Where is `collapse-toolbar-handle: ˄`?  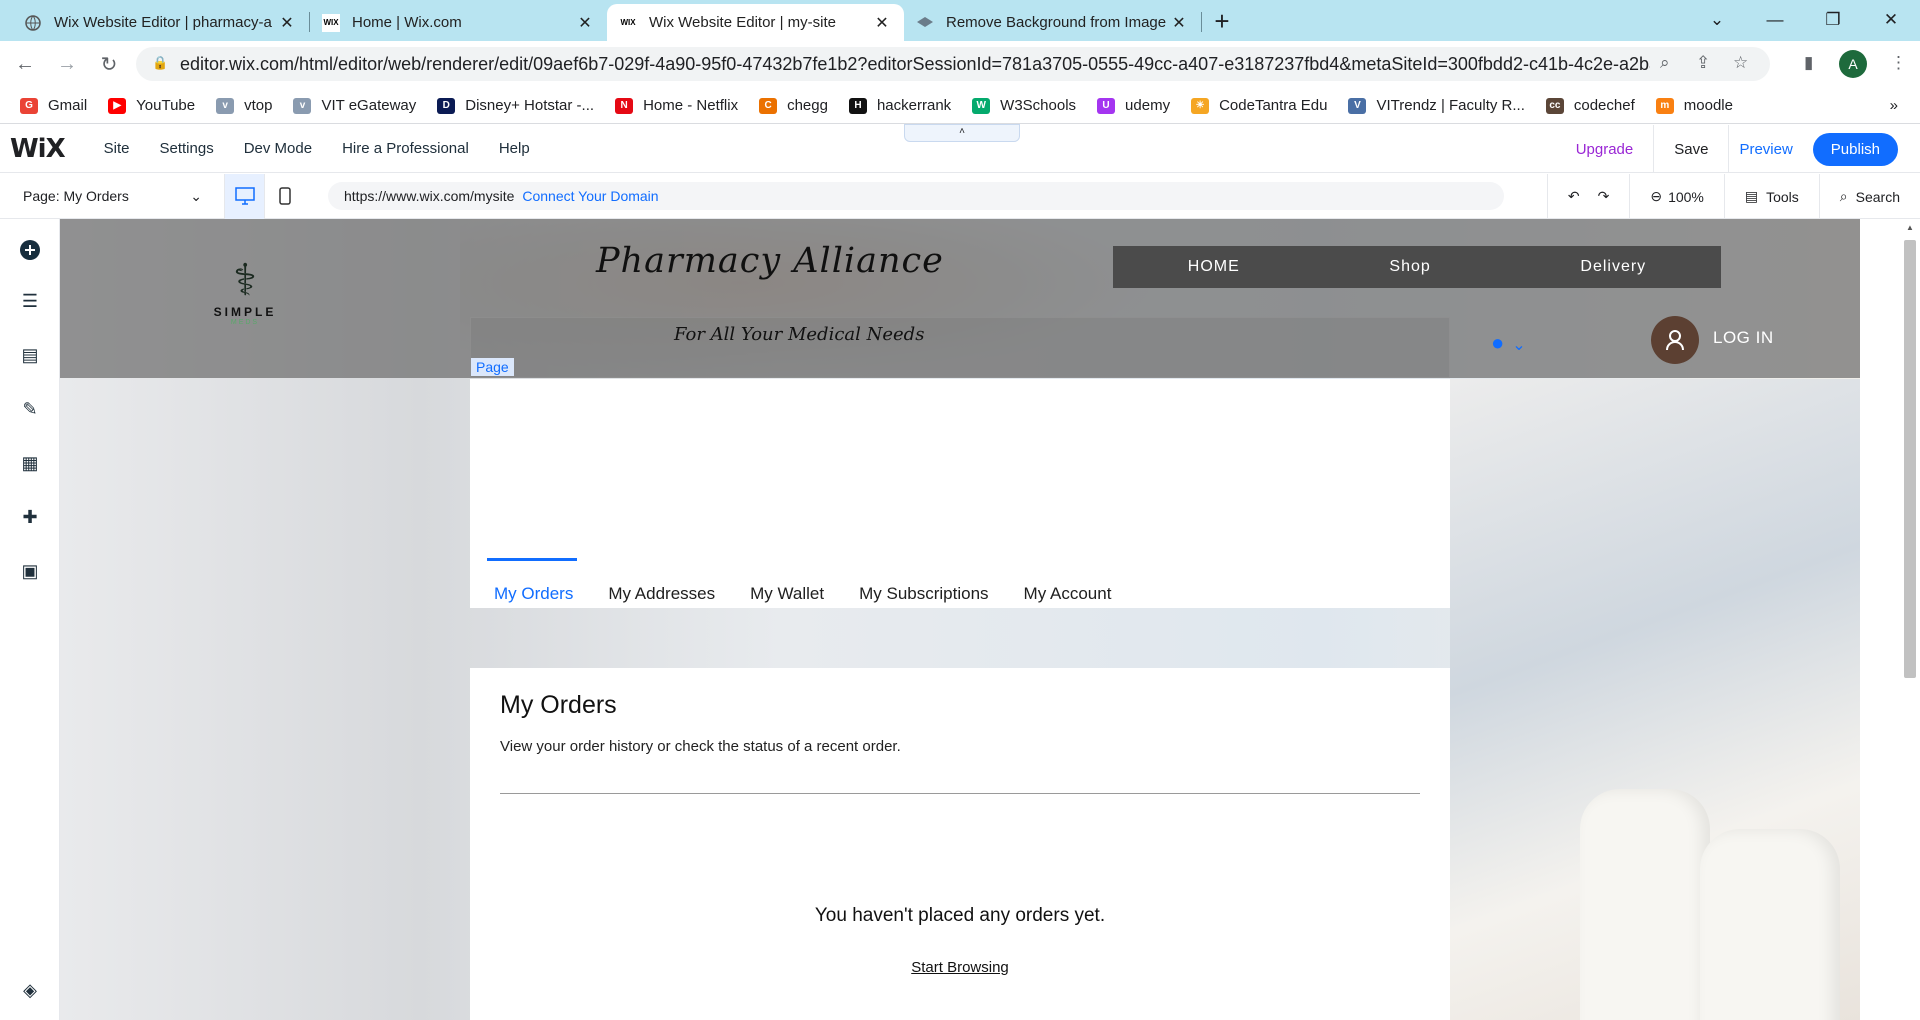 collapse-toolbar-handle: ˄ is located at coordinates (962, 133).